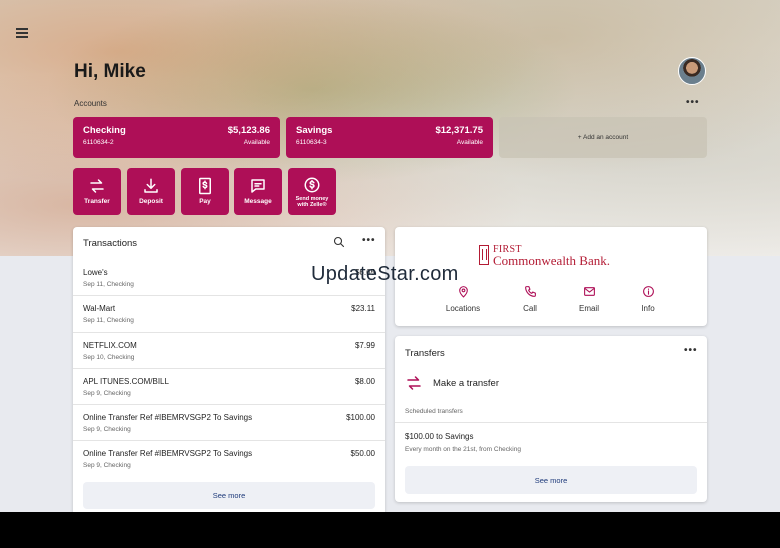 The width and height of the screenshot is (780, 548). What do you see at coordinates (648, 299) in the screenshot?
I see `info-button: Info` at bounding box center [648, 299].